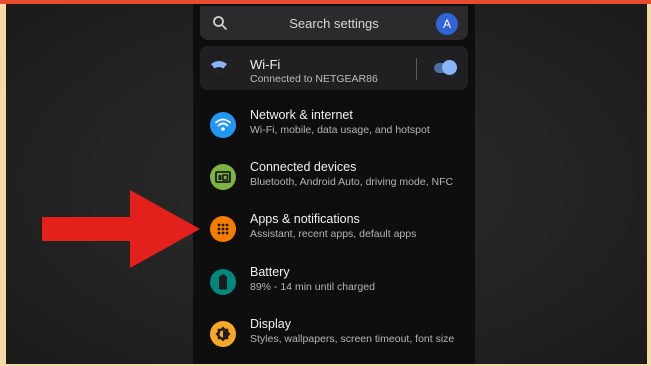 The image size is (651, 366). Describe the element at coordinates (223, 229) in the screenshot. I see `apps-grid-icon` at that location.